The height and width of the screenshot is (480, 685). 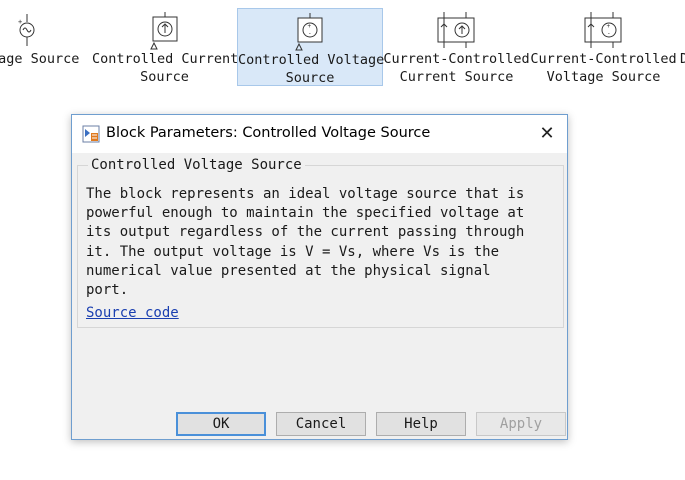 What do you see at coordinates (196, 165) in the screenshot?
I see `group-title: Controlled Voltage Source` at bounding box center [196, 165].